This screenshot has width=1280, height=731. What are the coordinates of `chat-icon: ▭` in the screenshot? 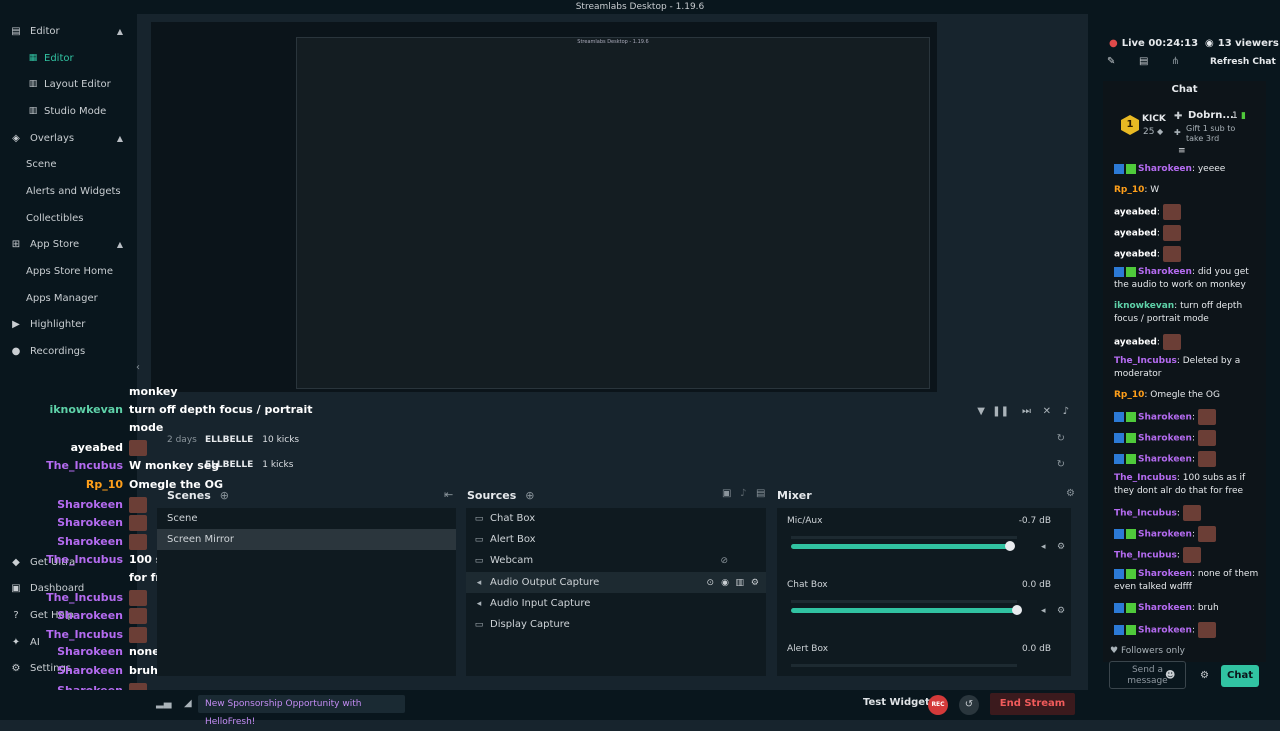 It's located at (479, 518).